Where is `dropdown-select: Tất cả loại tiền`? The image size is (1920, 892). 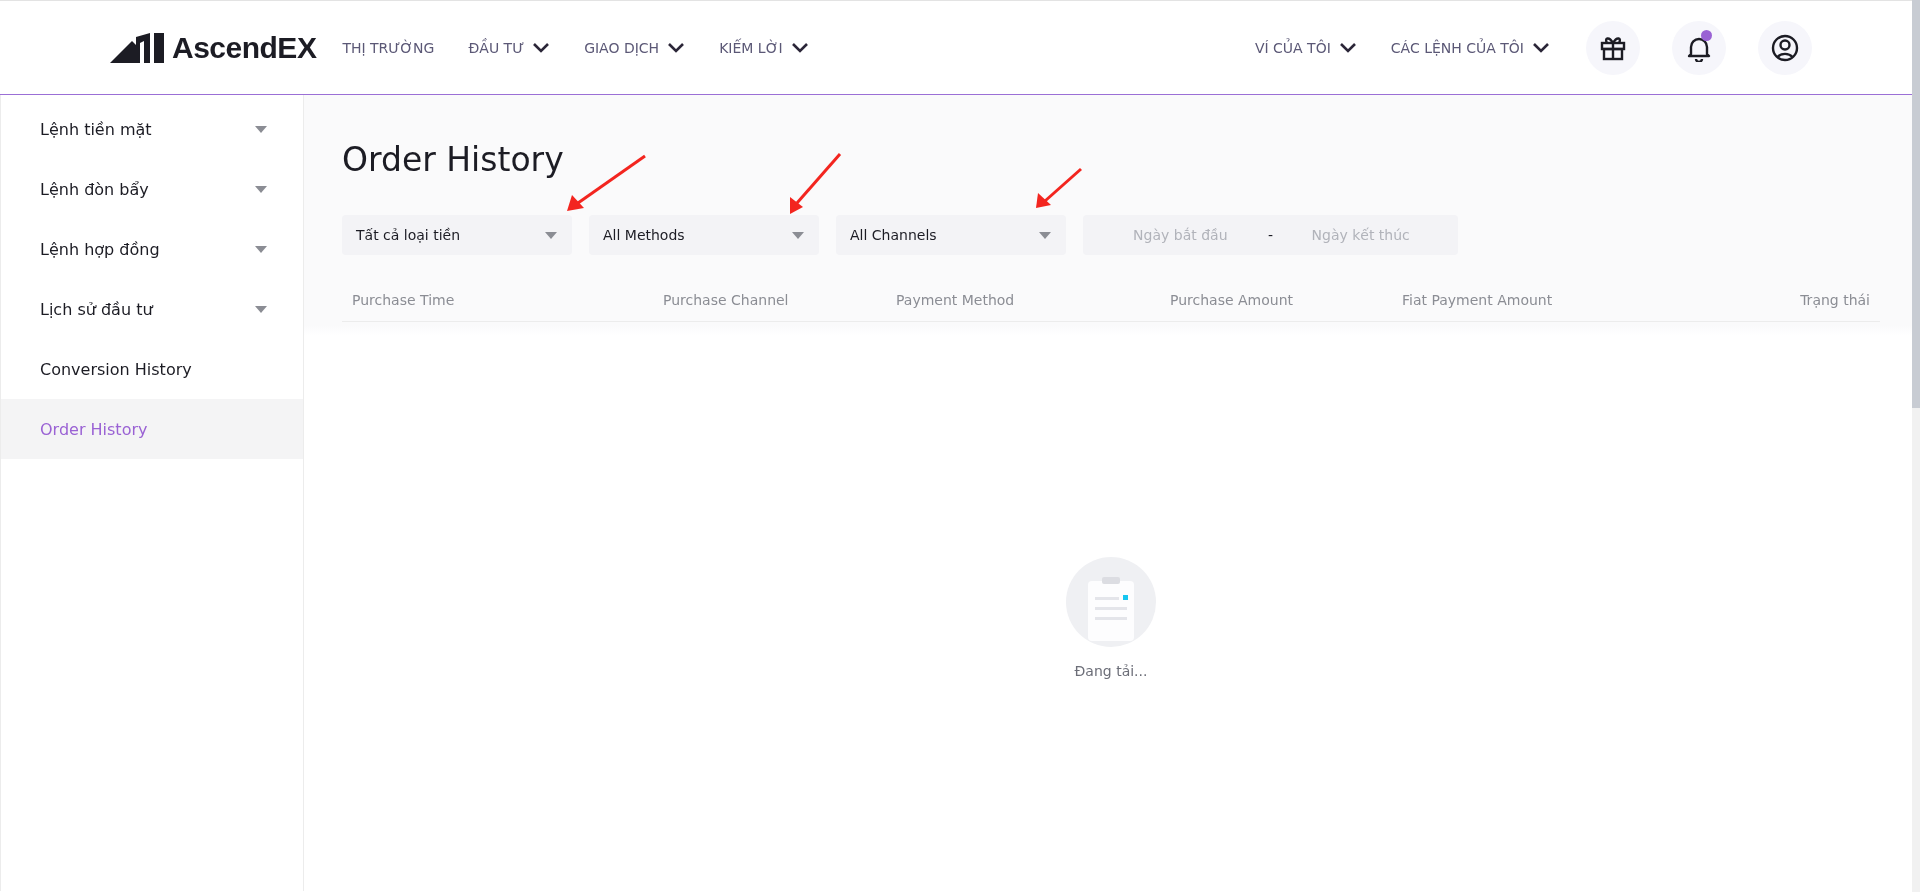
dropdown-select: Tất cả loại tiền is located at coordinates (457, 235).